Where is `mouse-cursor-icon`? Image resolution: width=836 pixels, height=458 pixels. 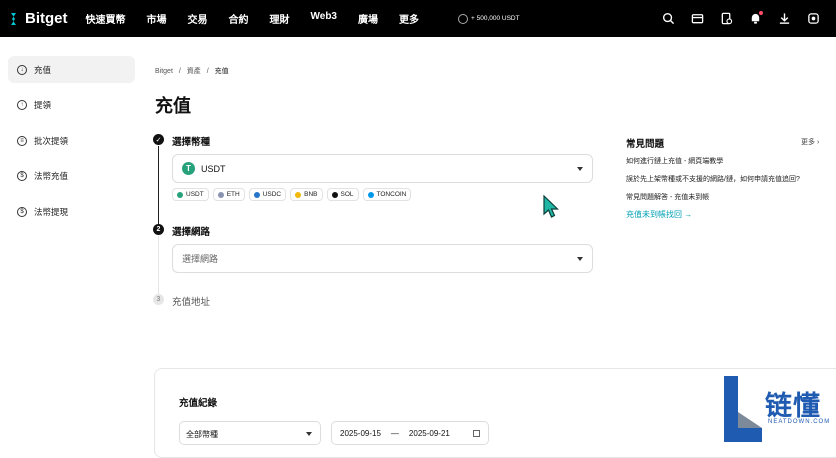
mouse-cursor-icon is located at coordinates (551, 206).